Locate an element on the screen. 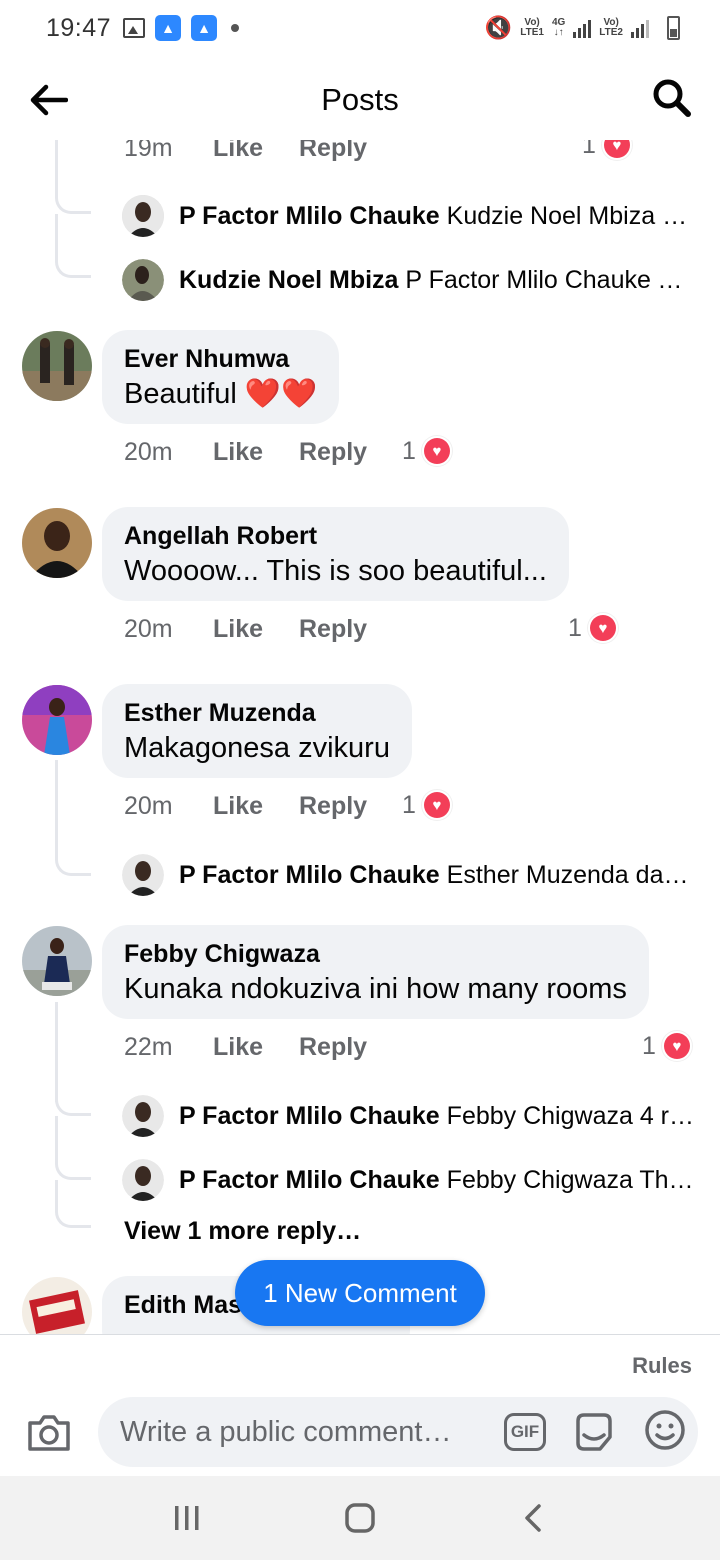 The width and height of the screenshot is (720, 1560). search-button is located at coordinates (672, 100).